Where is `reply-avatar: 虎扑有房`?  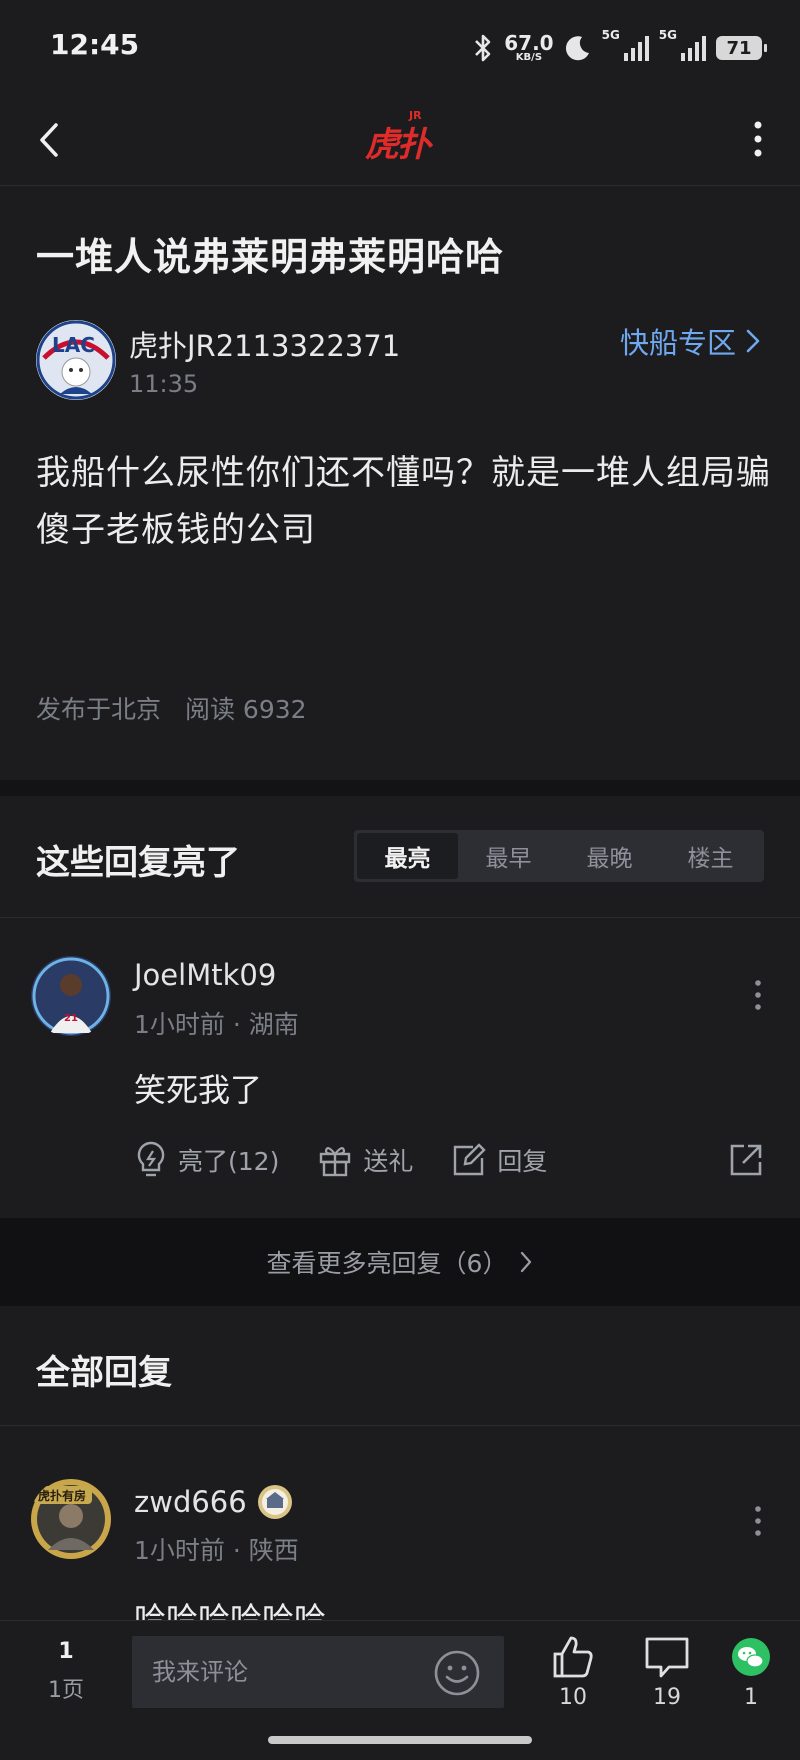
reply-avatar: 虎扑有房 is located at coordinates (71, 1519).